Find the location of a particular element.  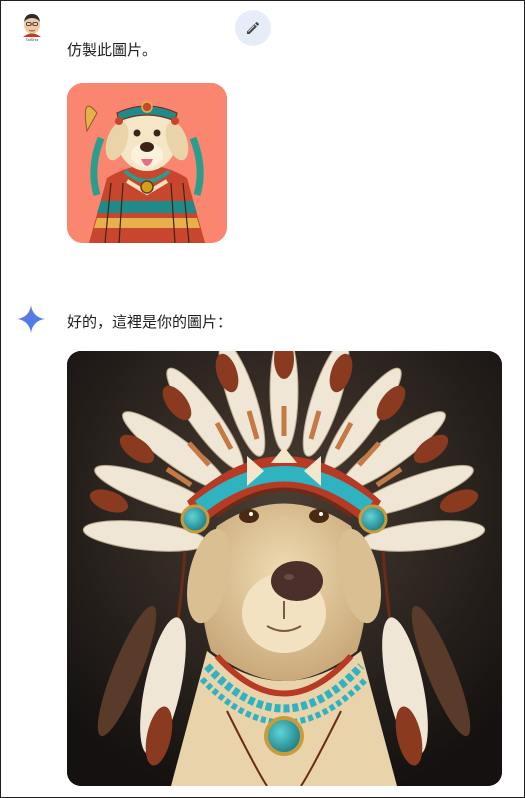

pencil-icon is located at coordinates (253, 27).